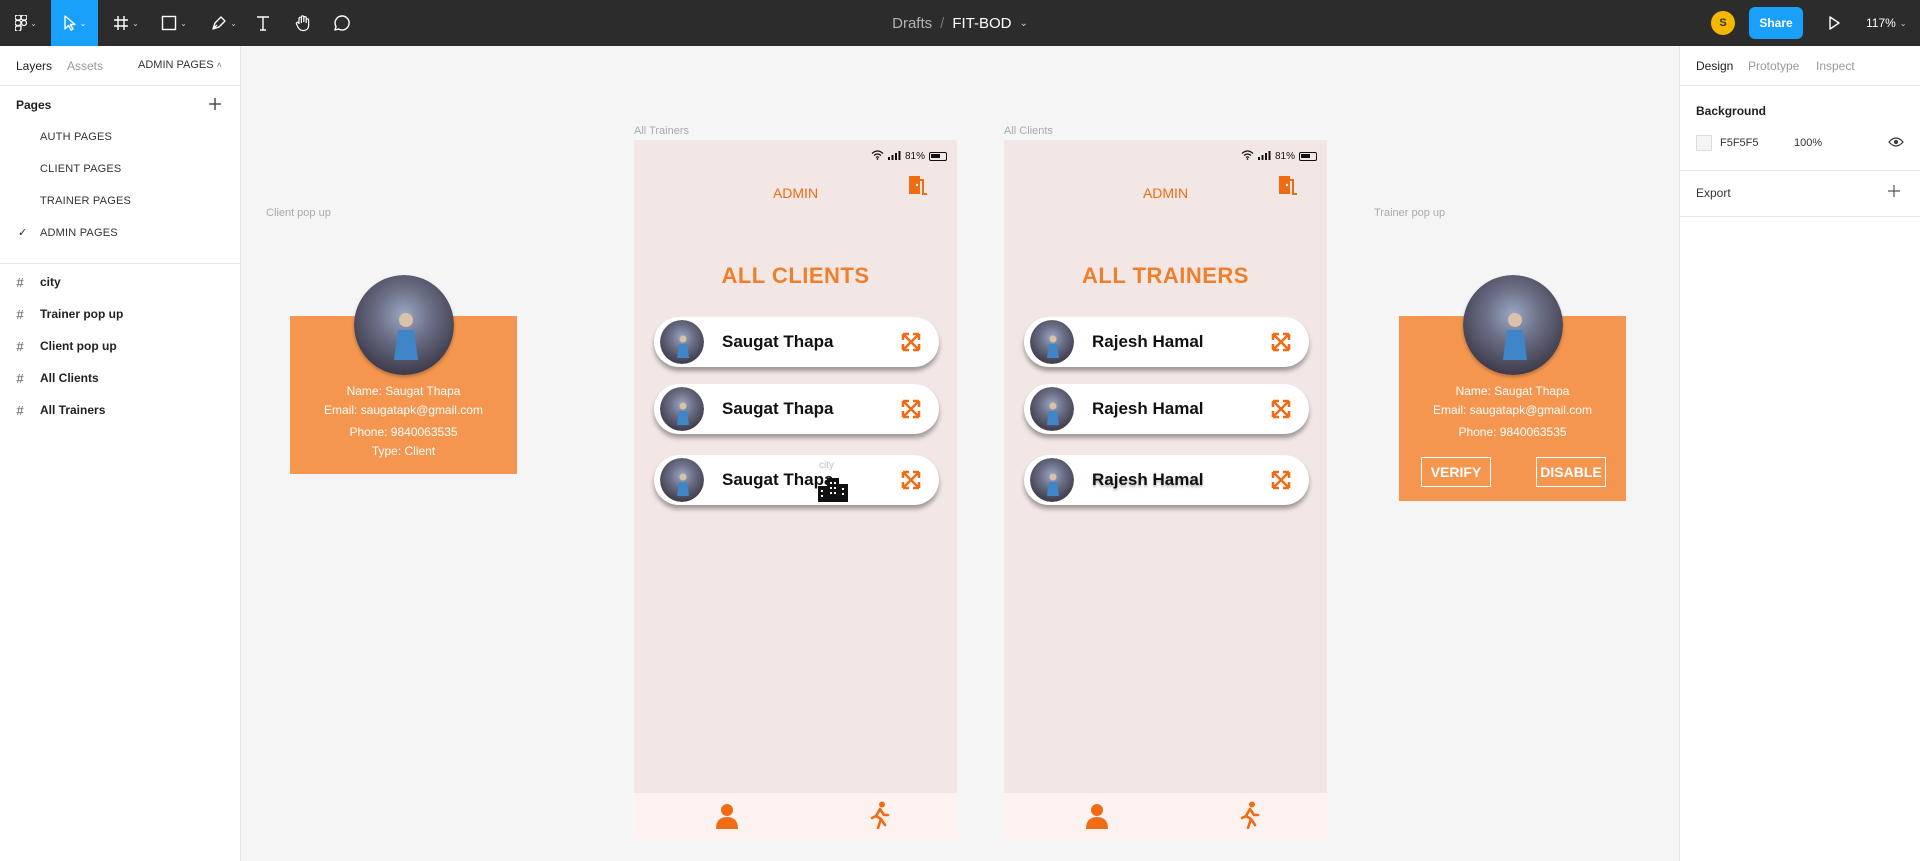 The width and height of the screenshot is (1920, 861). What do you see at coordinates (403, 451) in the screenshot?
I see `client-type: Type: Client` at bounding box center [403, 451].